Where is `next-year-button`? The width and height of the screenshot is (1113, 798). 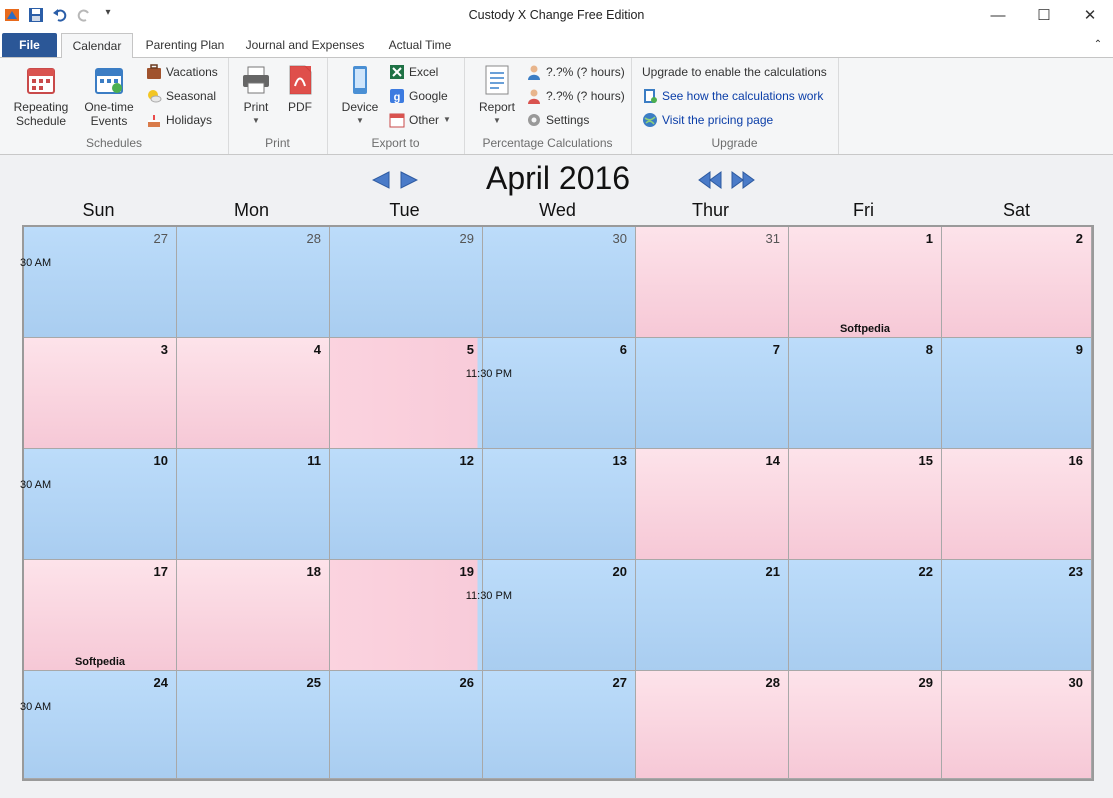 next-year-button is located at coordinates (743, 180).